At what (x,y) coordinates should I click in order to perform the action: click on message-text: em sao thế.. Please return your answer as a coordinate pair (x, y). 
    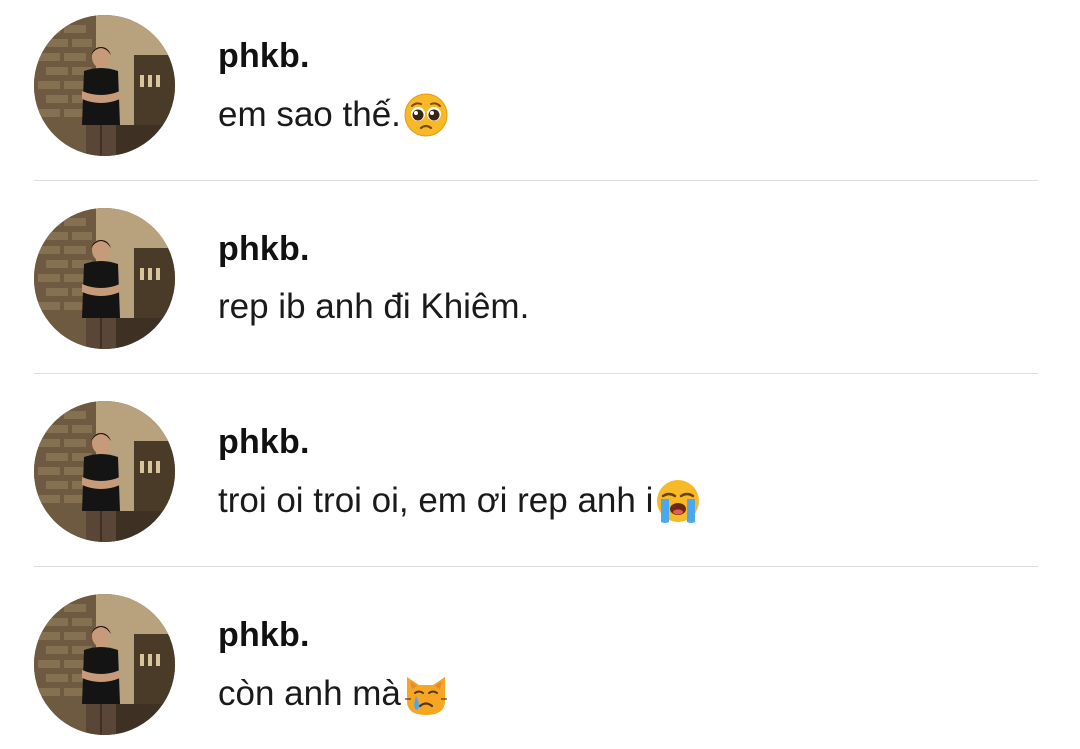
    Looking at the image, I should click on (309, 114).